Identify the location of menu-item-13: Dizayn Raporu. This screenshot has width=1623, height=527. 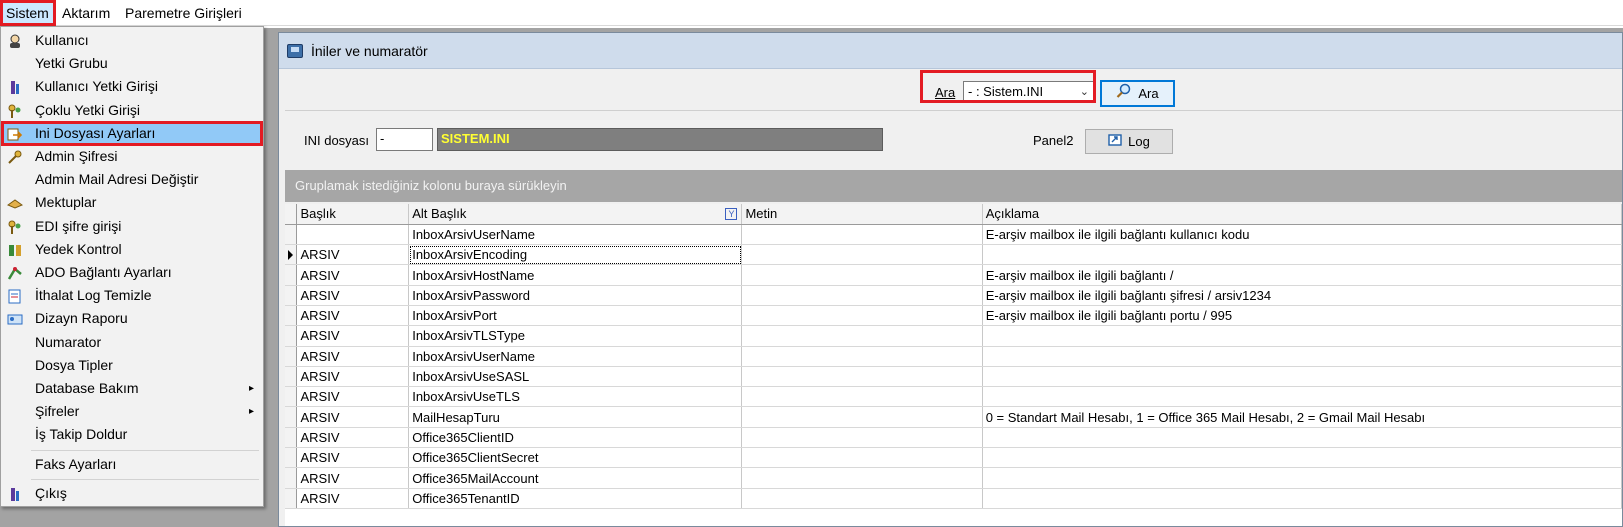
(132, 318).